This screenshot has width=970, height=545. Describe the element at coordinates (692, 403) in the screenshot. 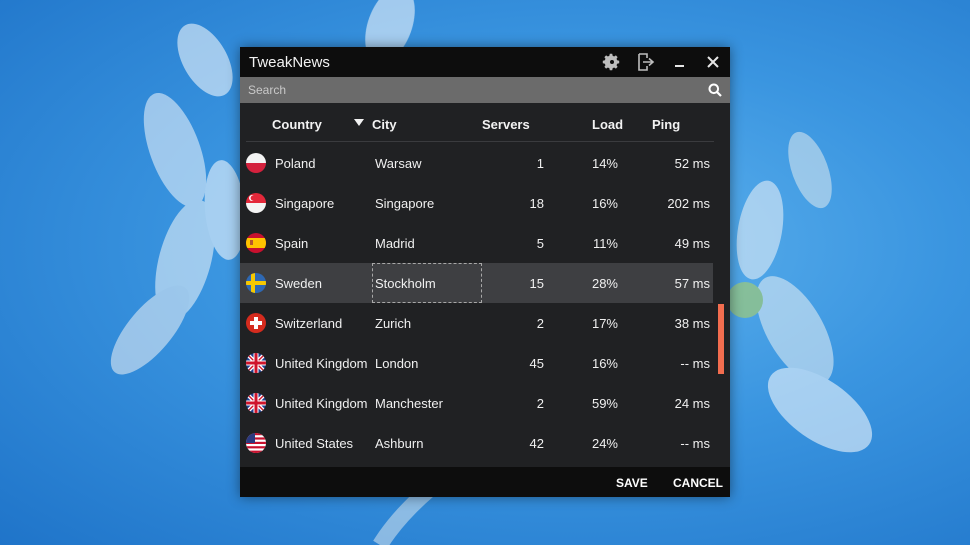

I see `cell-ping: 24 ms` at that location.